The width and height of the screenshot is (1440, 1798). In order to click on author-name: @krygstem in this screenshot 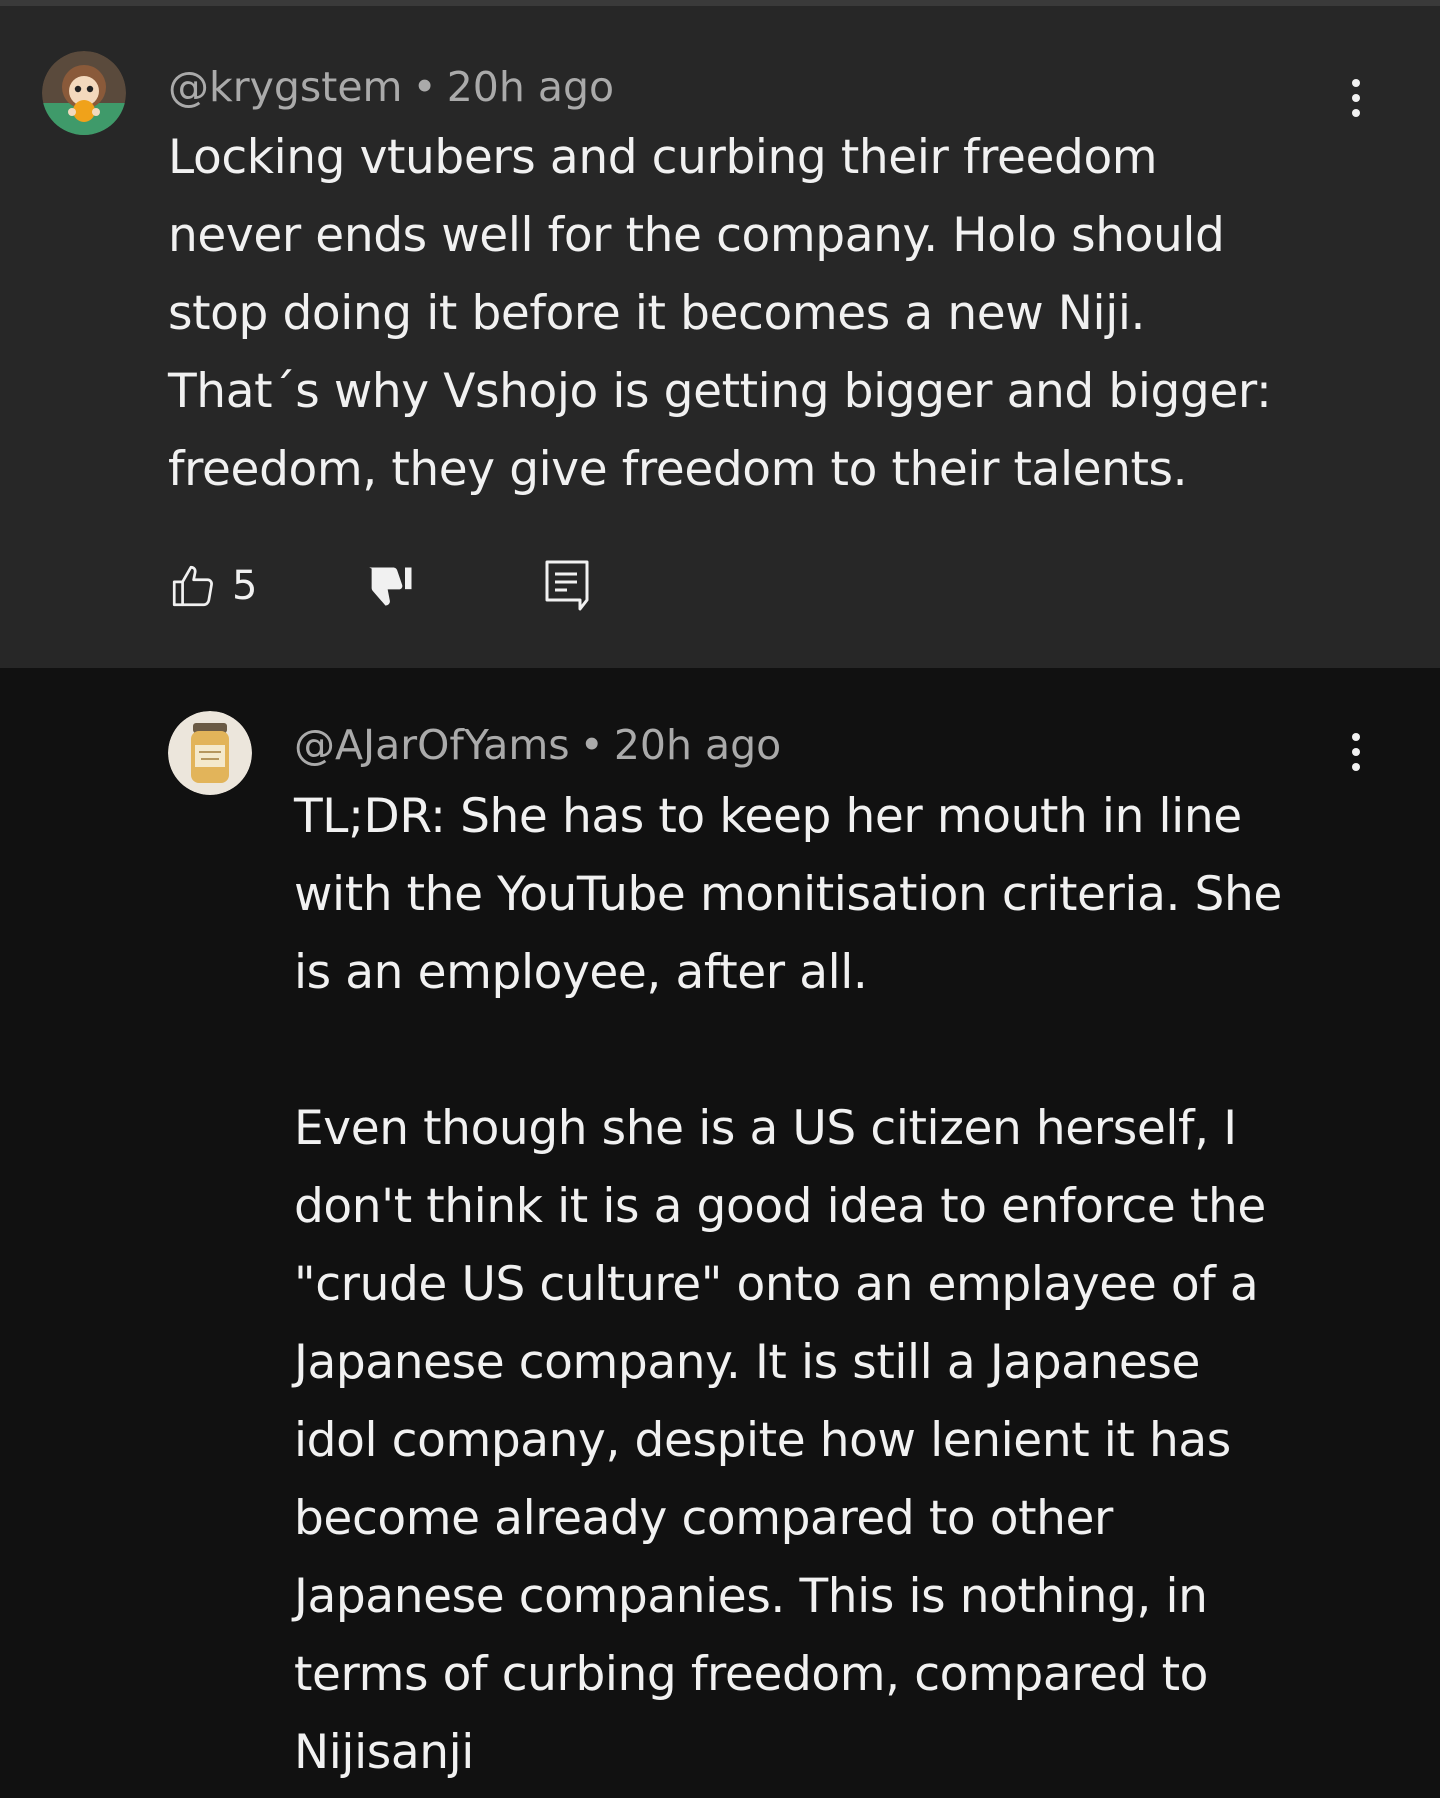, I will do `click(285, 87)`.